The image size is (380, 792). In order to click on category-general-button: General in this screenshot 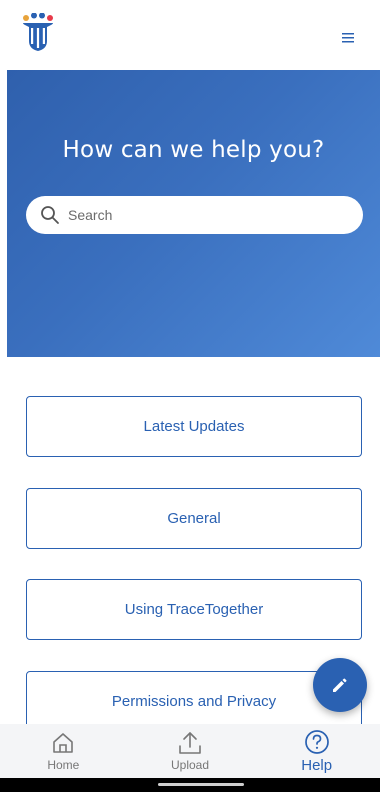, I will do `click(194, 518)`.